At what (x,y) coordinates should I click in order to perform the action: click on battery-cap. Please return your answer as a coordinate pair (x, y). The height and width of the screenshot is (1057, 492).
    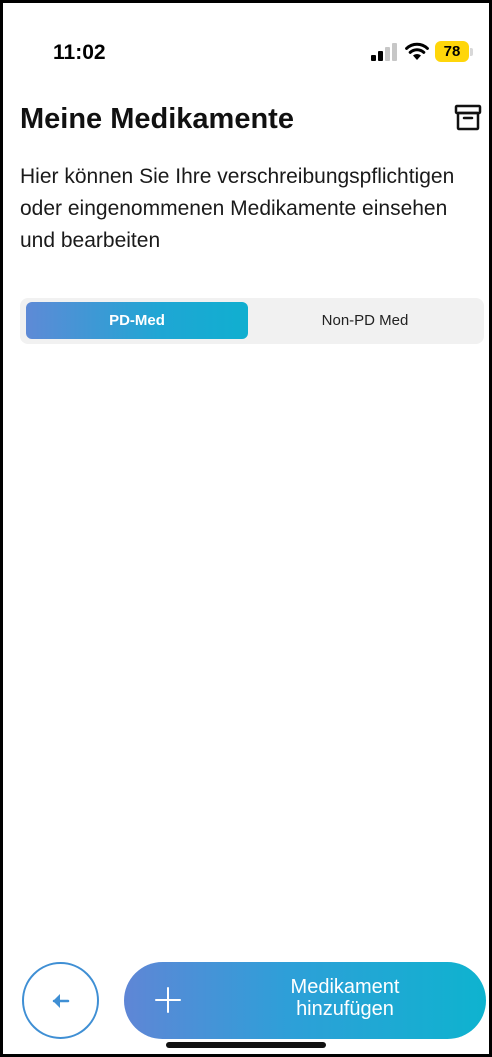
    Looking at the image, I should click on (471, 52).